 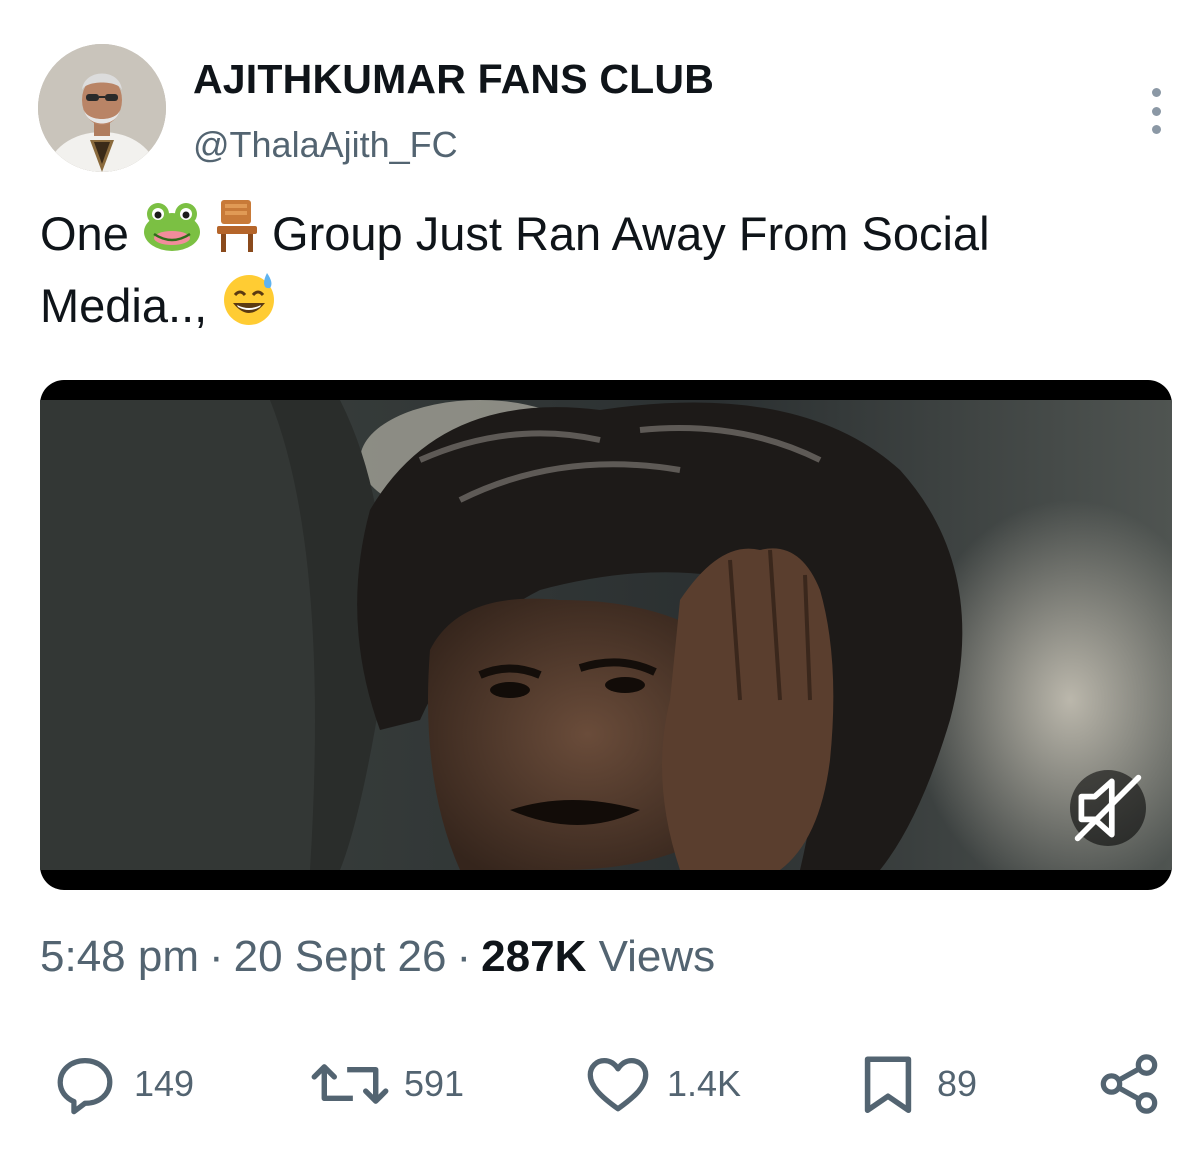 I want to click on tweet-meta: 5:48 pm · 20 Sept 26 · 287K Views, so click(x=377, y=957).